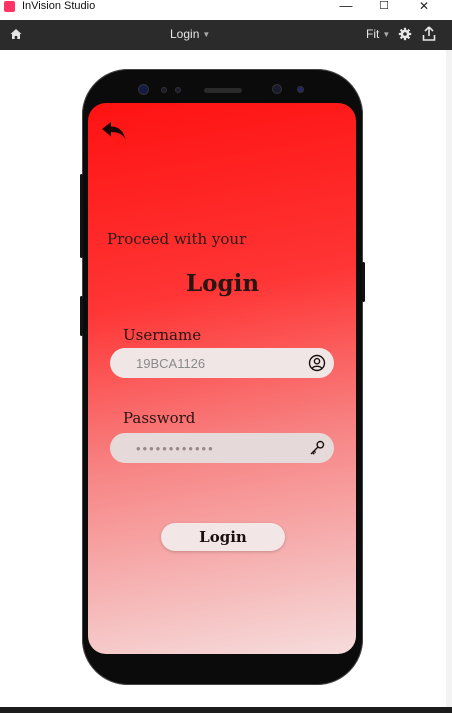 The width and height of the screenshot is (452, 713). Describe the element at coordinates (405, 34) in the screenshot. I see `gear-icon` at that location.